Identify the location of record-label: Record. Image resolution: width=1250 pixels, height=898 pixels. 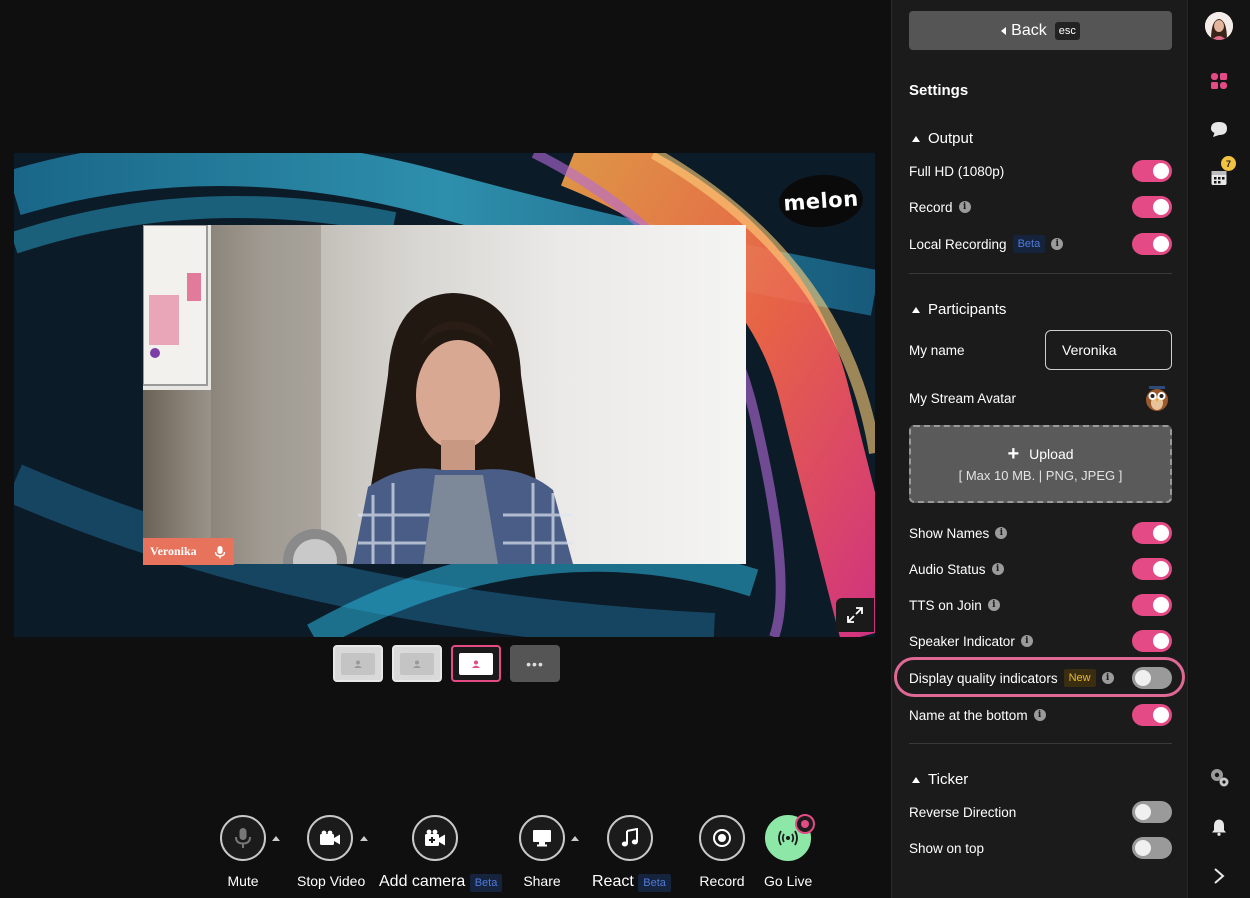
(722, 881).